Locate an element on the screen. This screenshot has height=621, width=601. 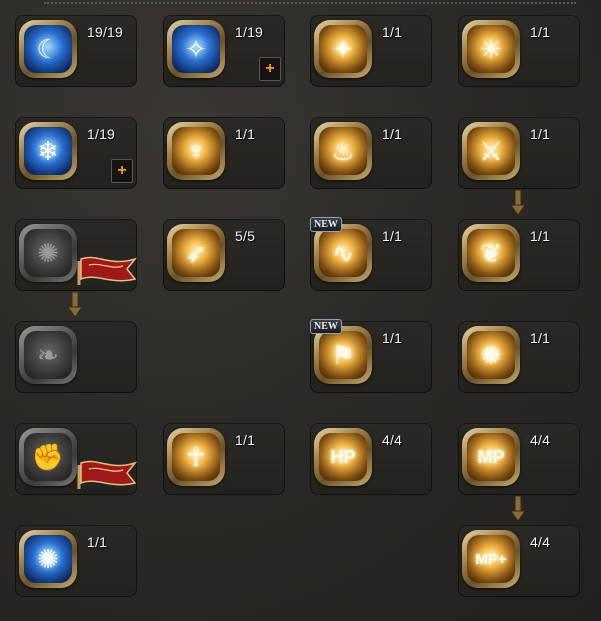
skill-icon-frame: MP+ is located at coordinates (491, 559).